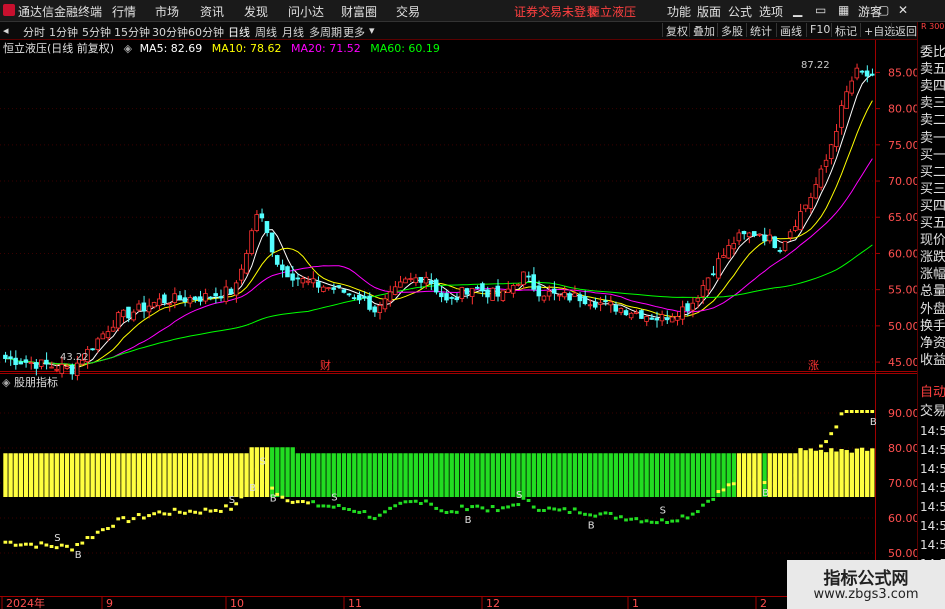 The image size is (945, 609). Describe the element at coordinates (354, 32) in the screenshot. I see `tab-more: 更多` at that location.